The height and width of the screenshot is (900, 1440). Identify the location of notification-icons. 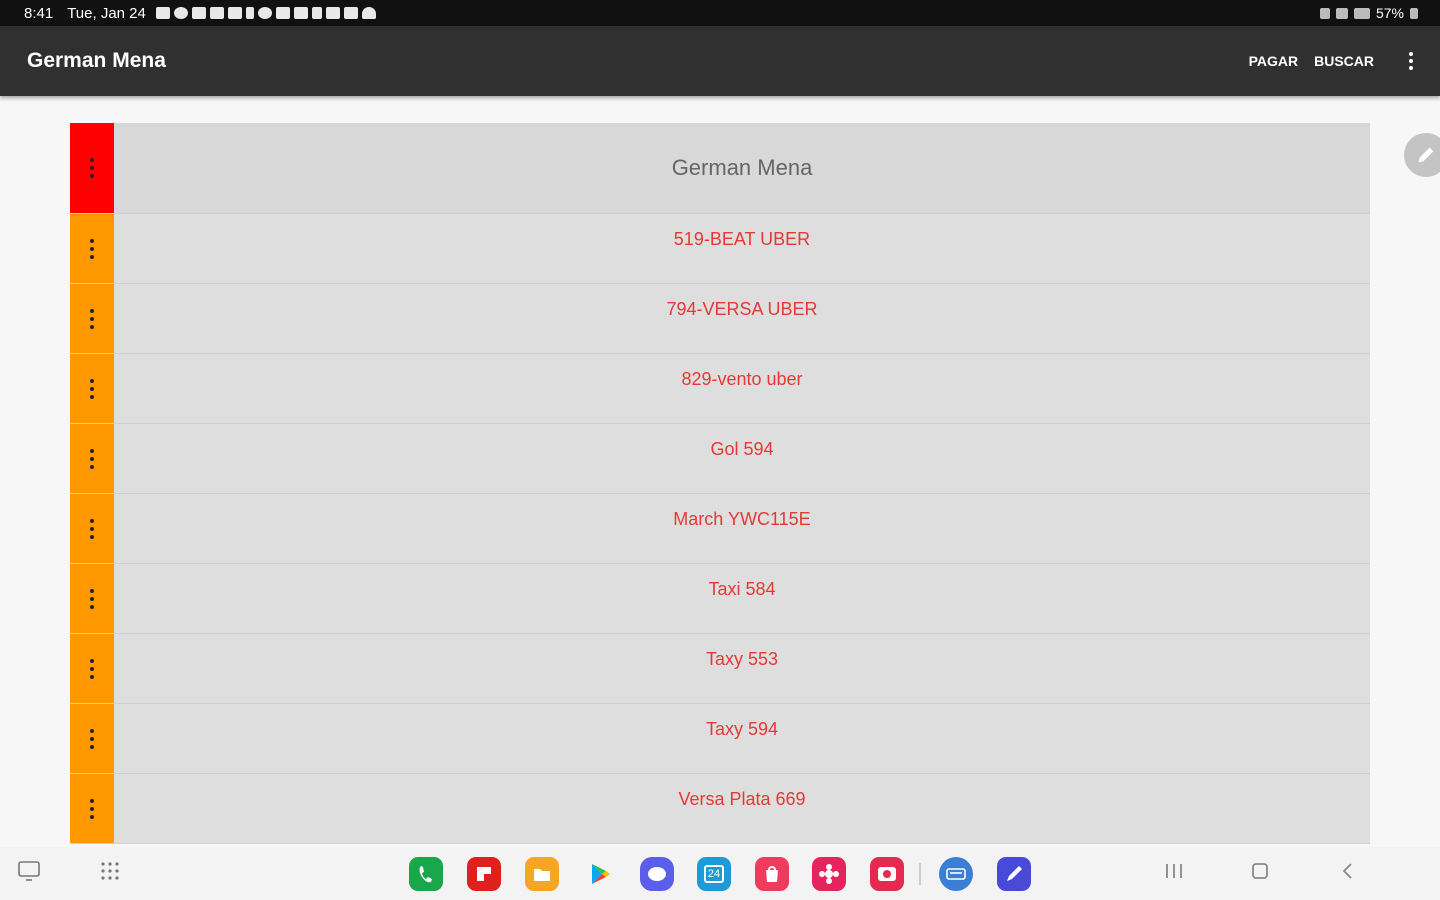
(265, 13).